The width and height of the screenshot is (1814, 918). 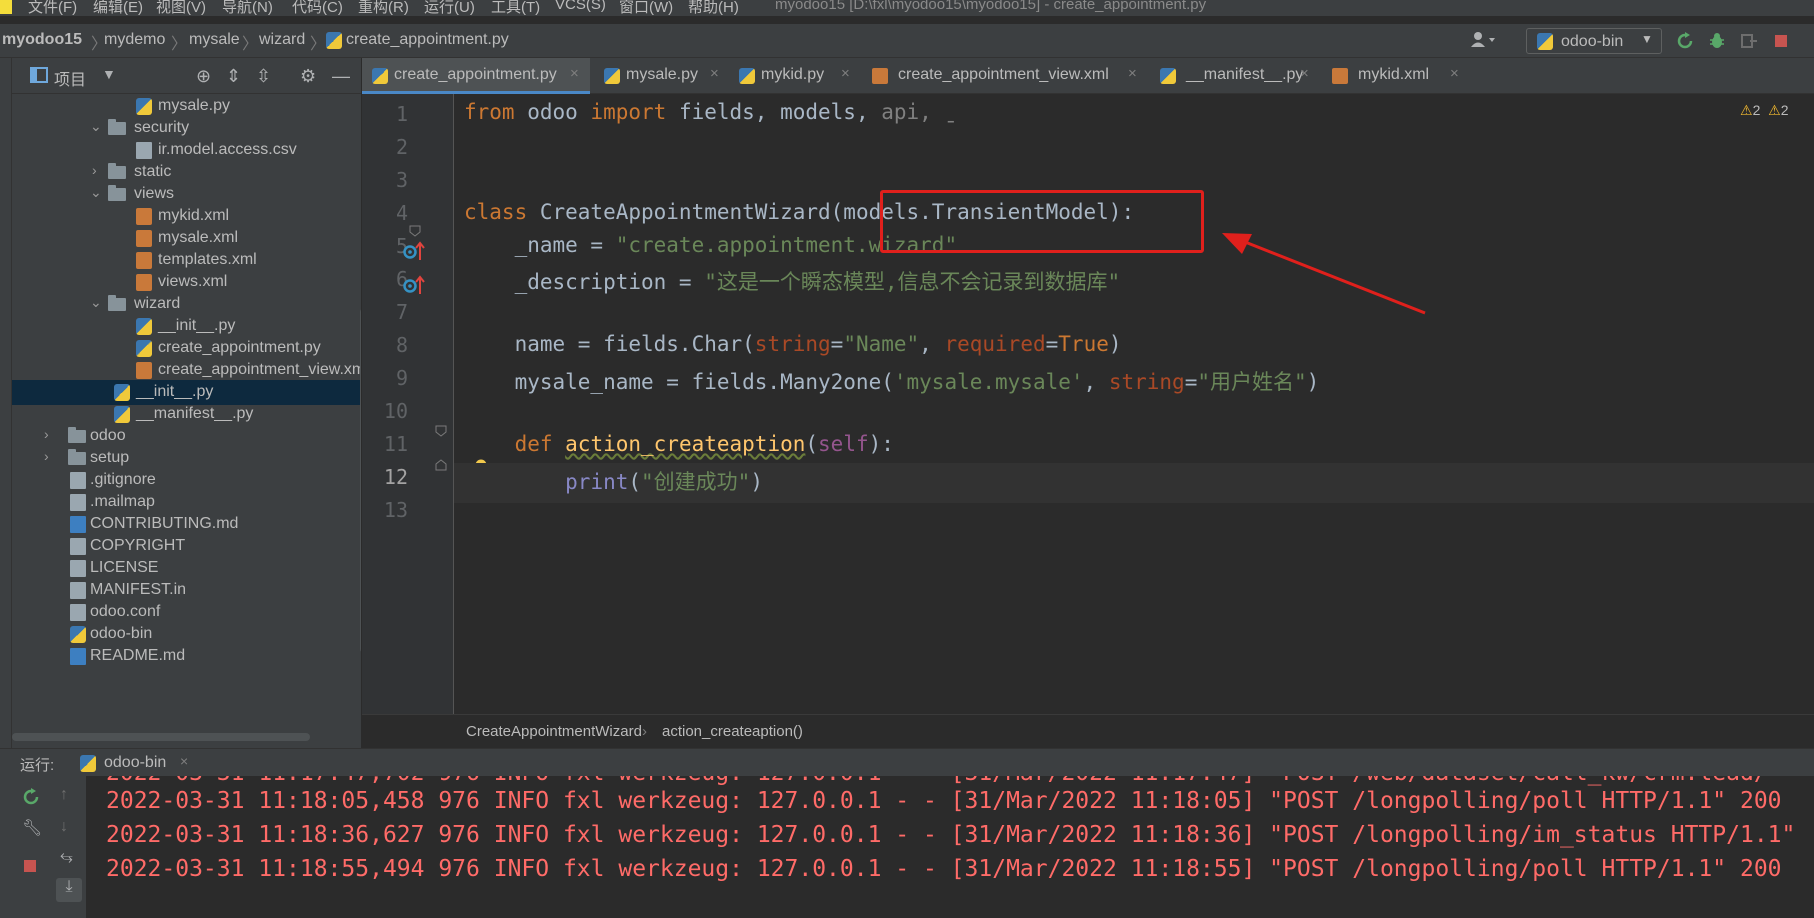 I want to click on code-token: ,, so click(x=1096, y=382).